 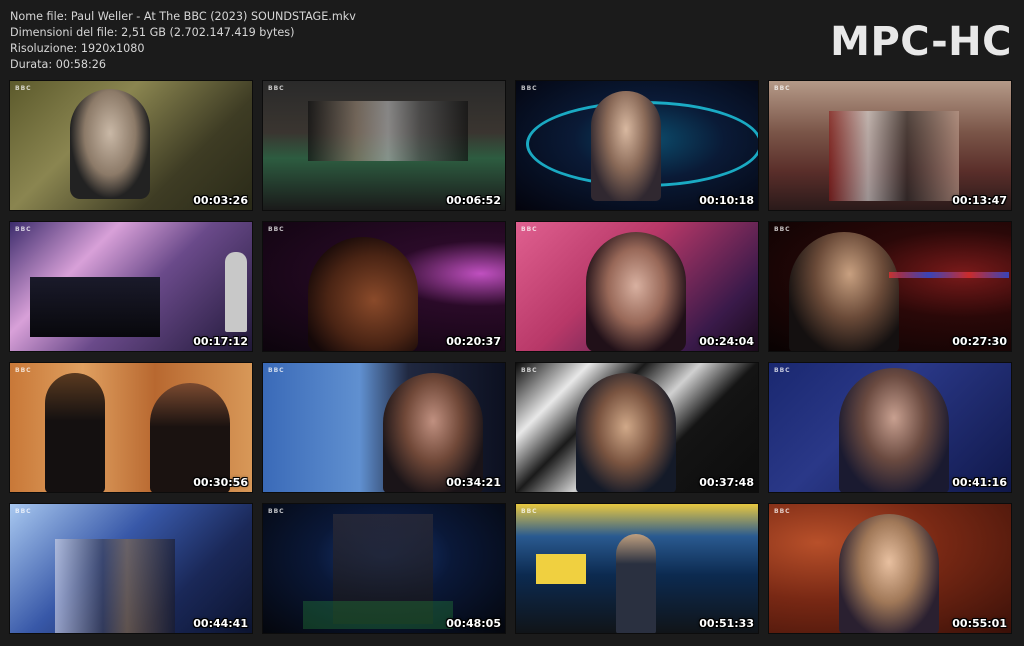 What do you see at coordinates (726, 341) in the screenshot?
I see `timestamp-label: 00:24:04` at bounding box center [726, 341].